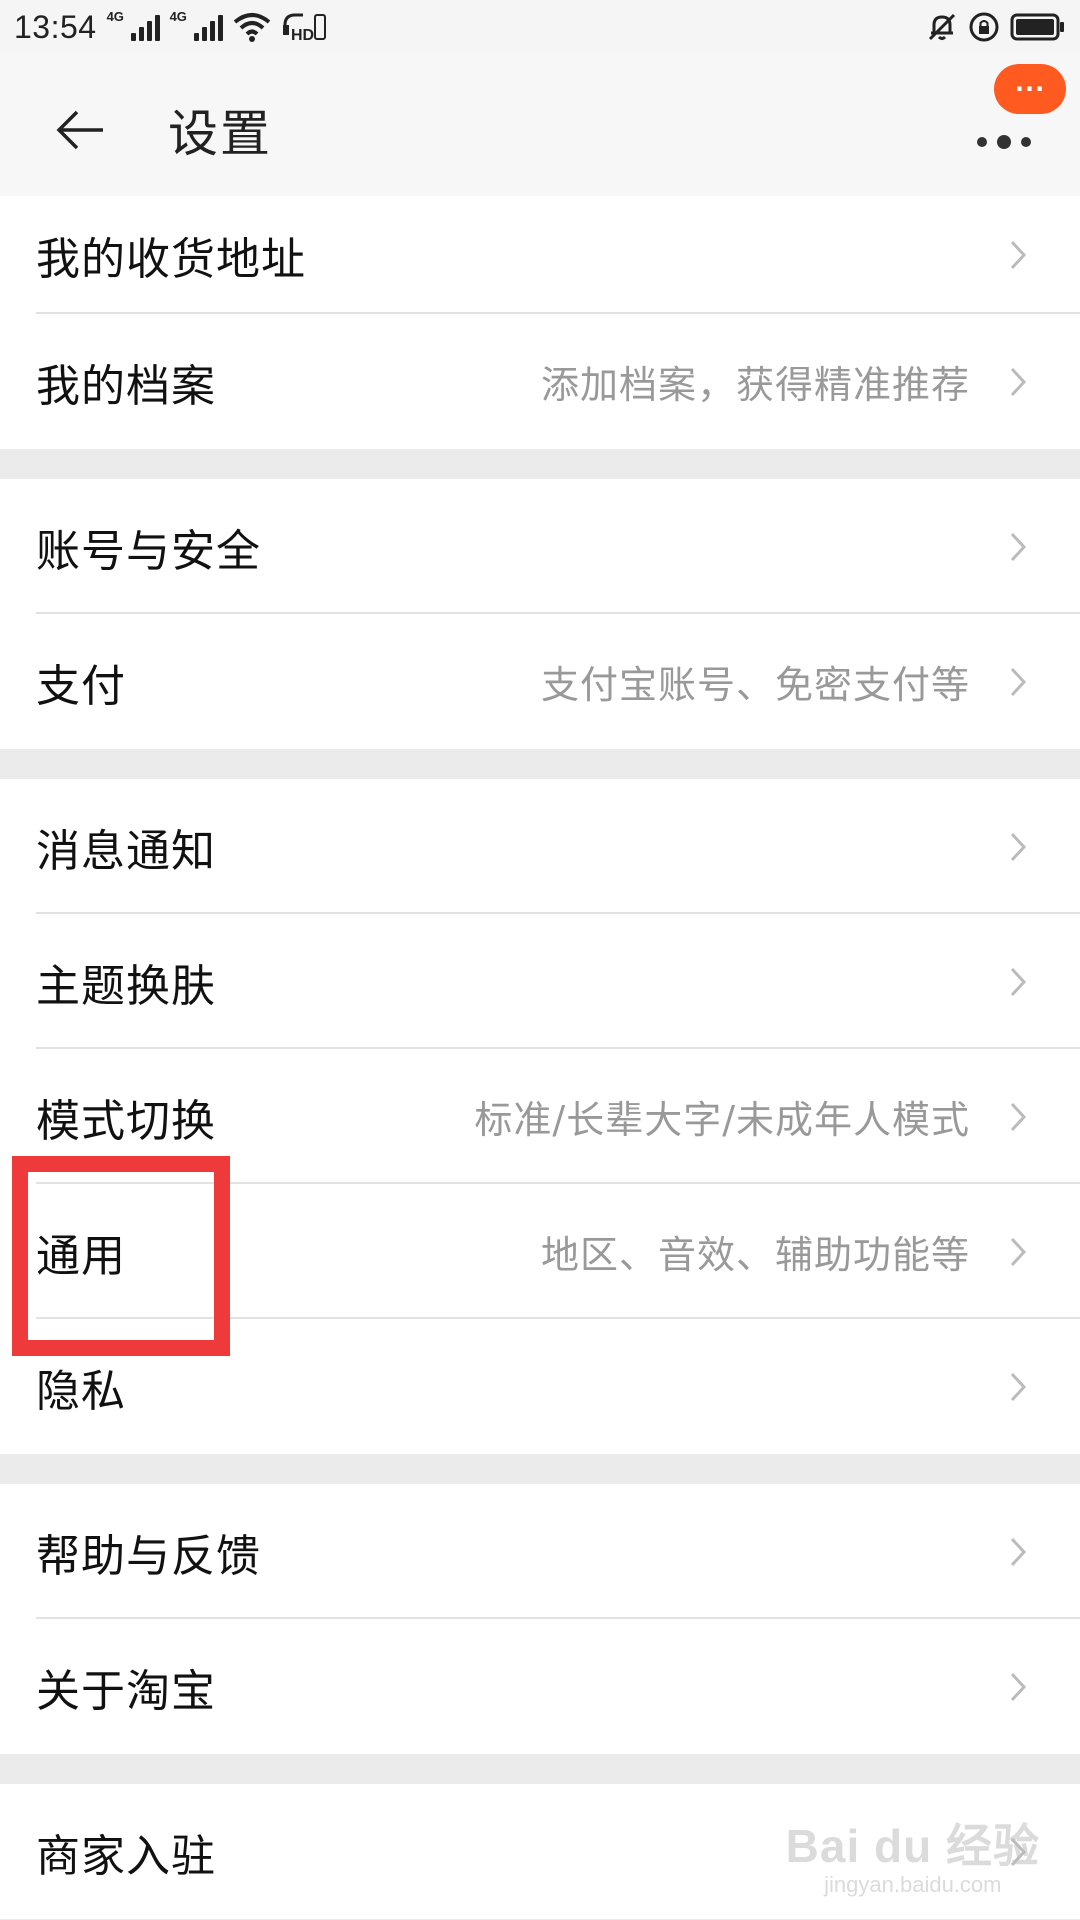  Describe the element at coordinates (55, 26) in the screenshot. I see `status-time: 13:54` at that location.